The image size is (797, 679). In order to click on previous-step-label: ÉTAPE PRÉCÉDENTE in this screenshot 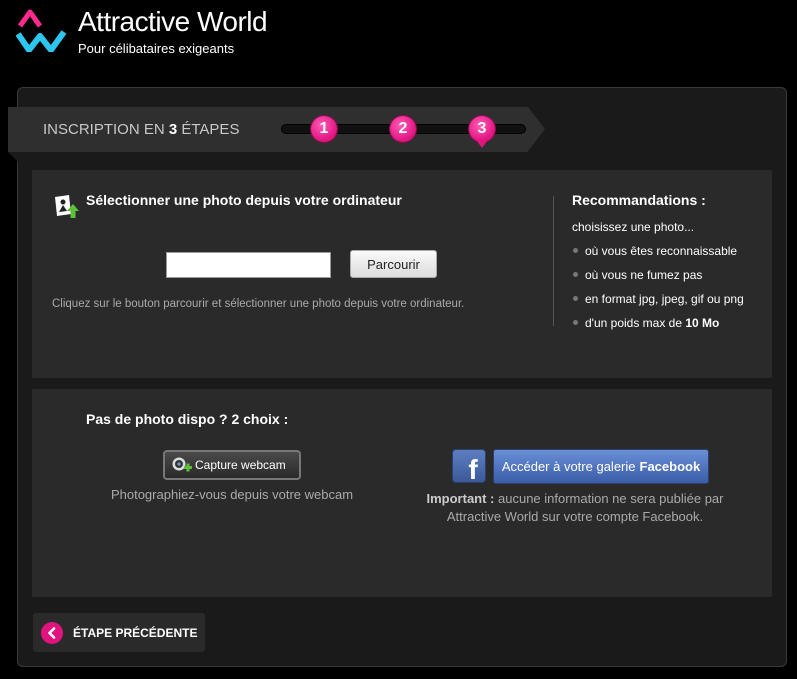, I will do `click(135, 632)`.